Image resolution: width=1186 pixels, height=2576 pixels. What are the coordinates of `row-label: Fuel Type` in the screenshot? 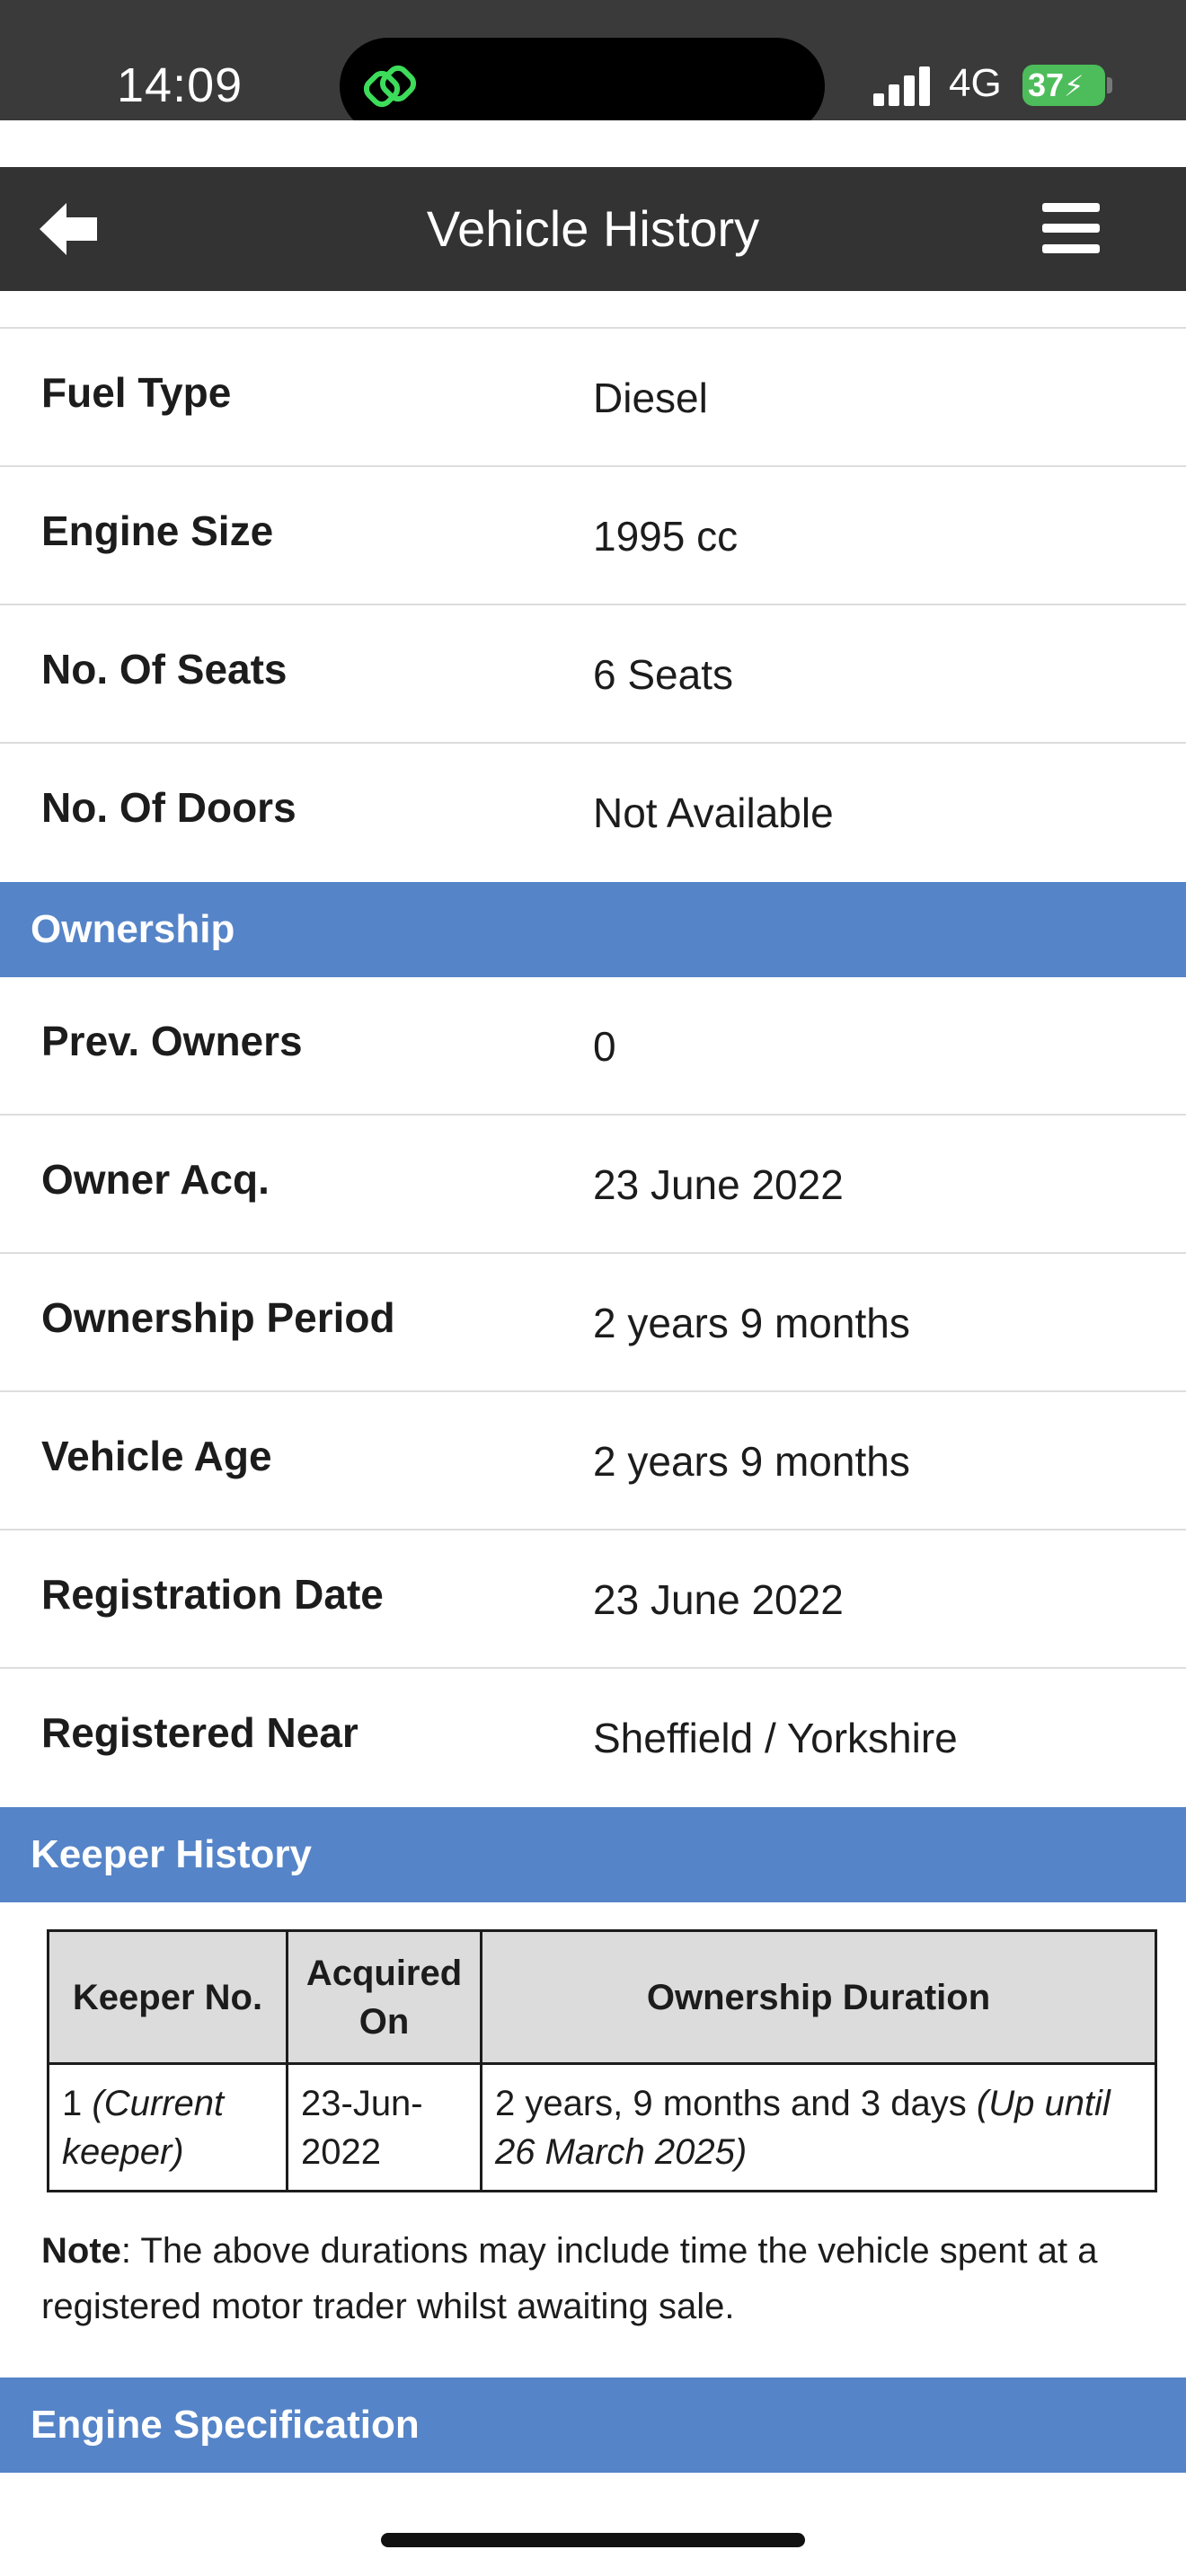 It's located at (136, 392).